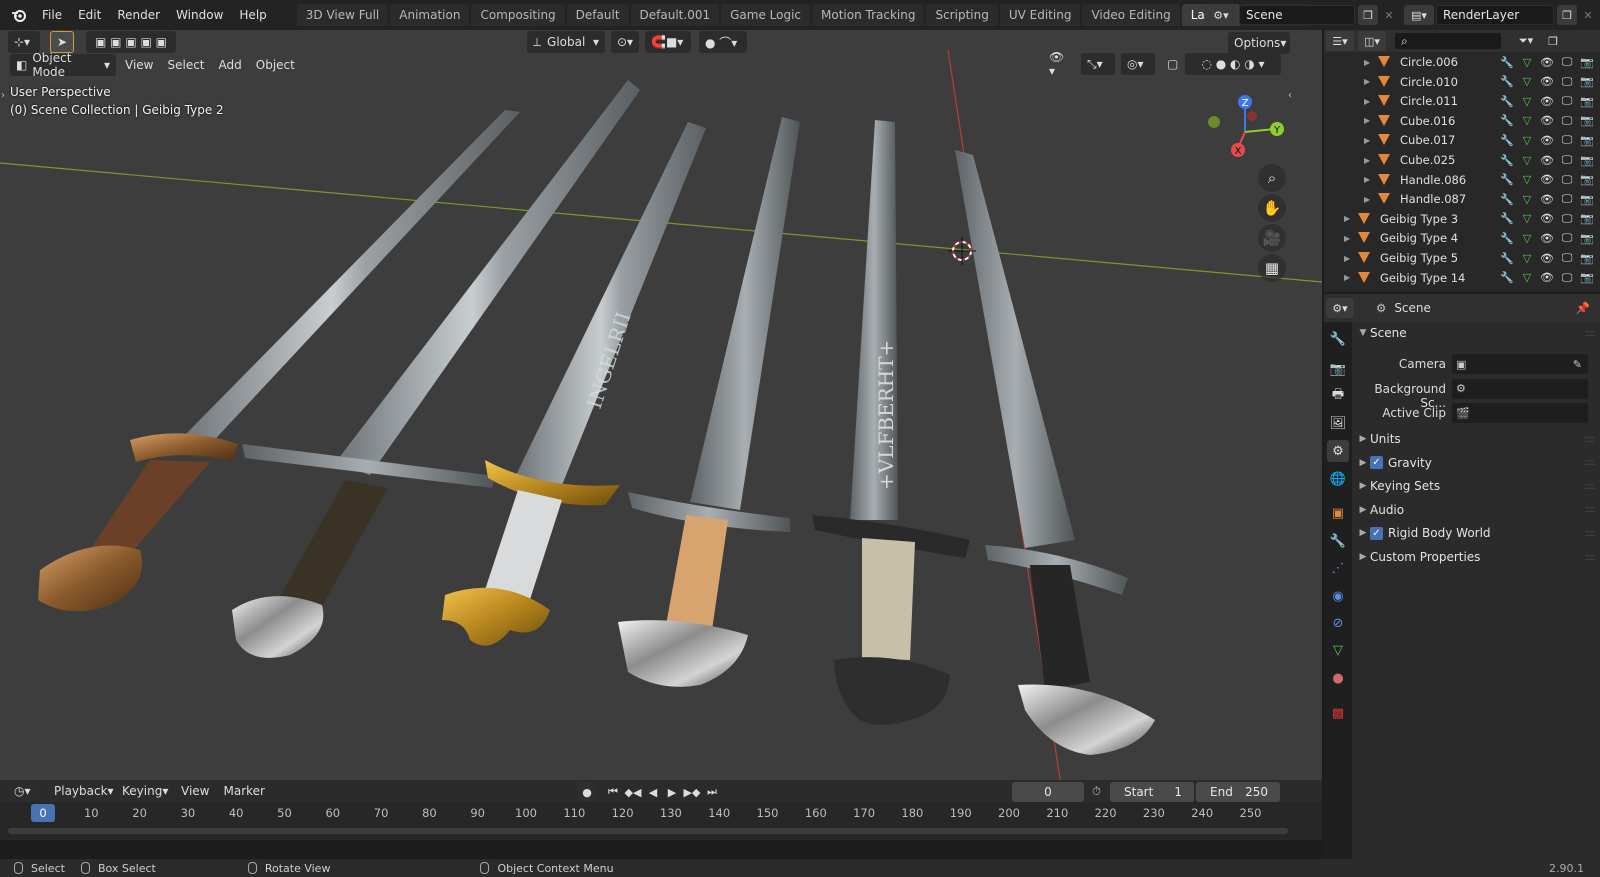 This screenshot has height=877, width=1600. Describe the element at coordinates (1462, 199) in the screenshot. I see `outliner-item: ▶ Handle.087 🔧 ▽ 👁 🖵 📷` at that location.